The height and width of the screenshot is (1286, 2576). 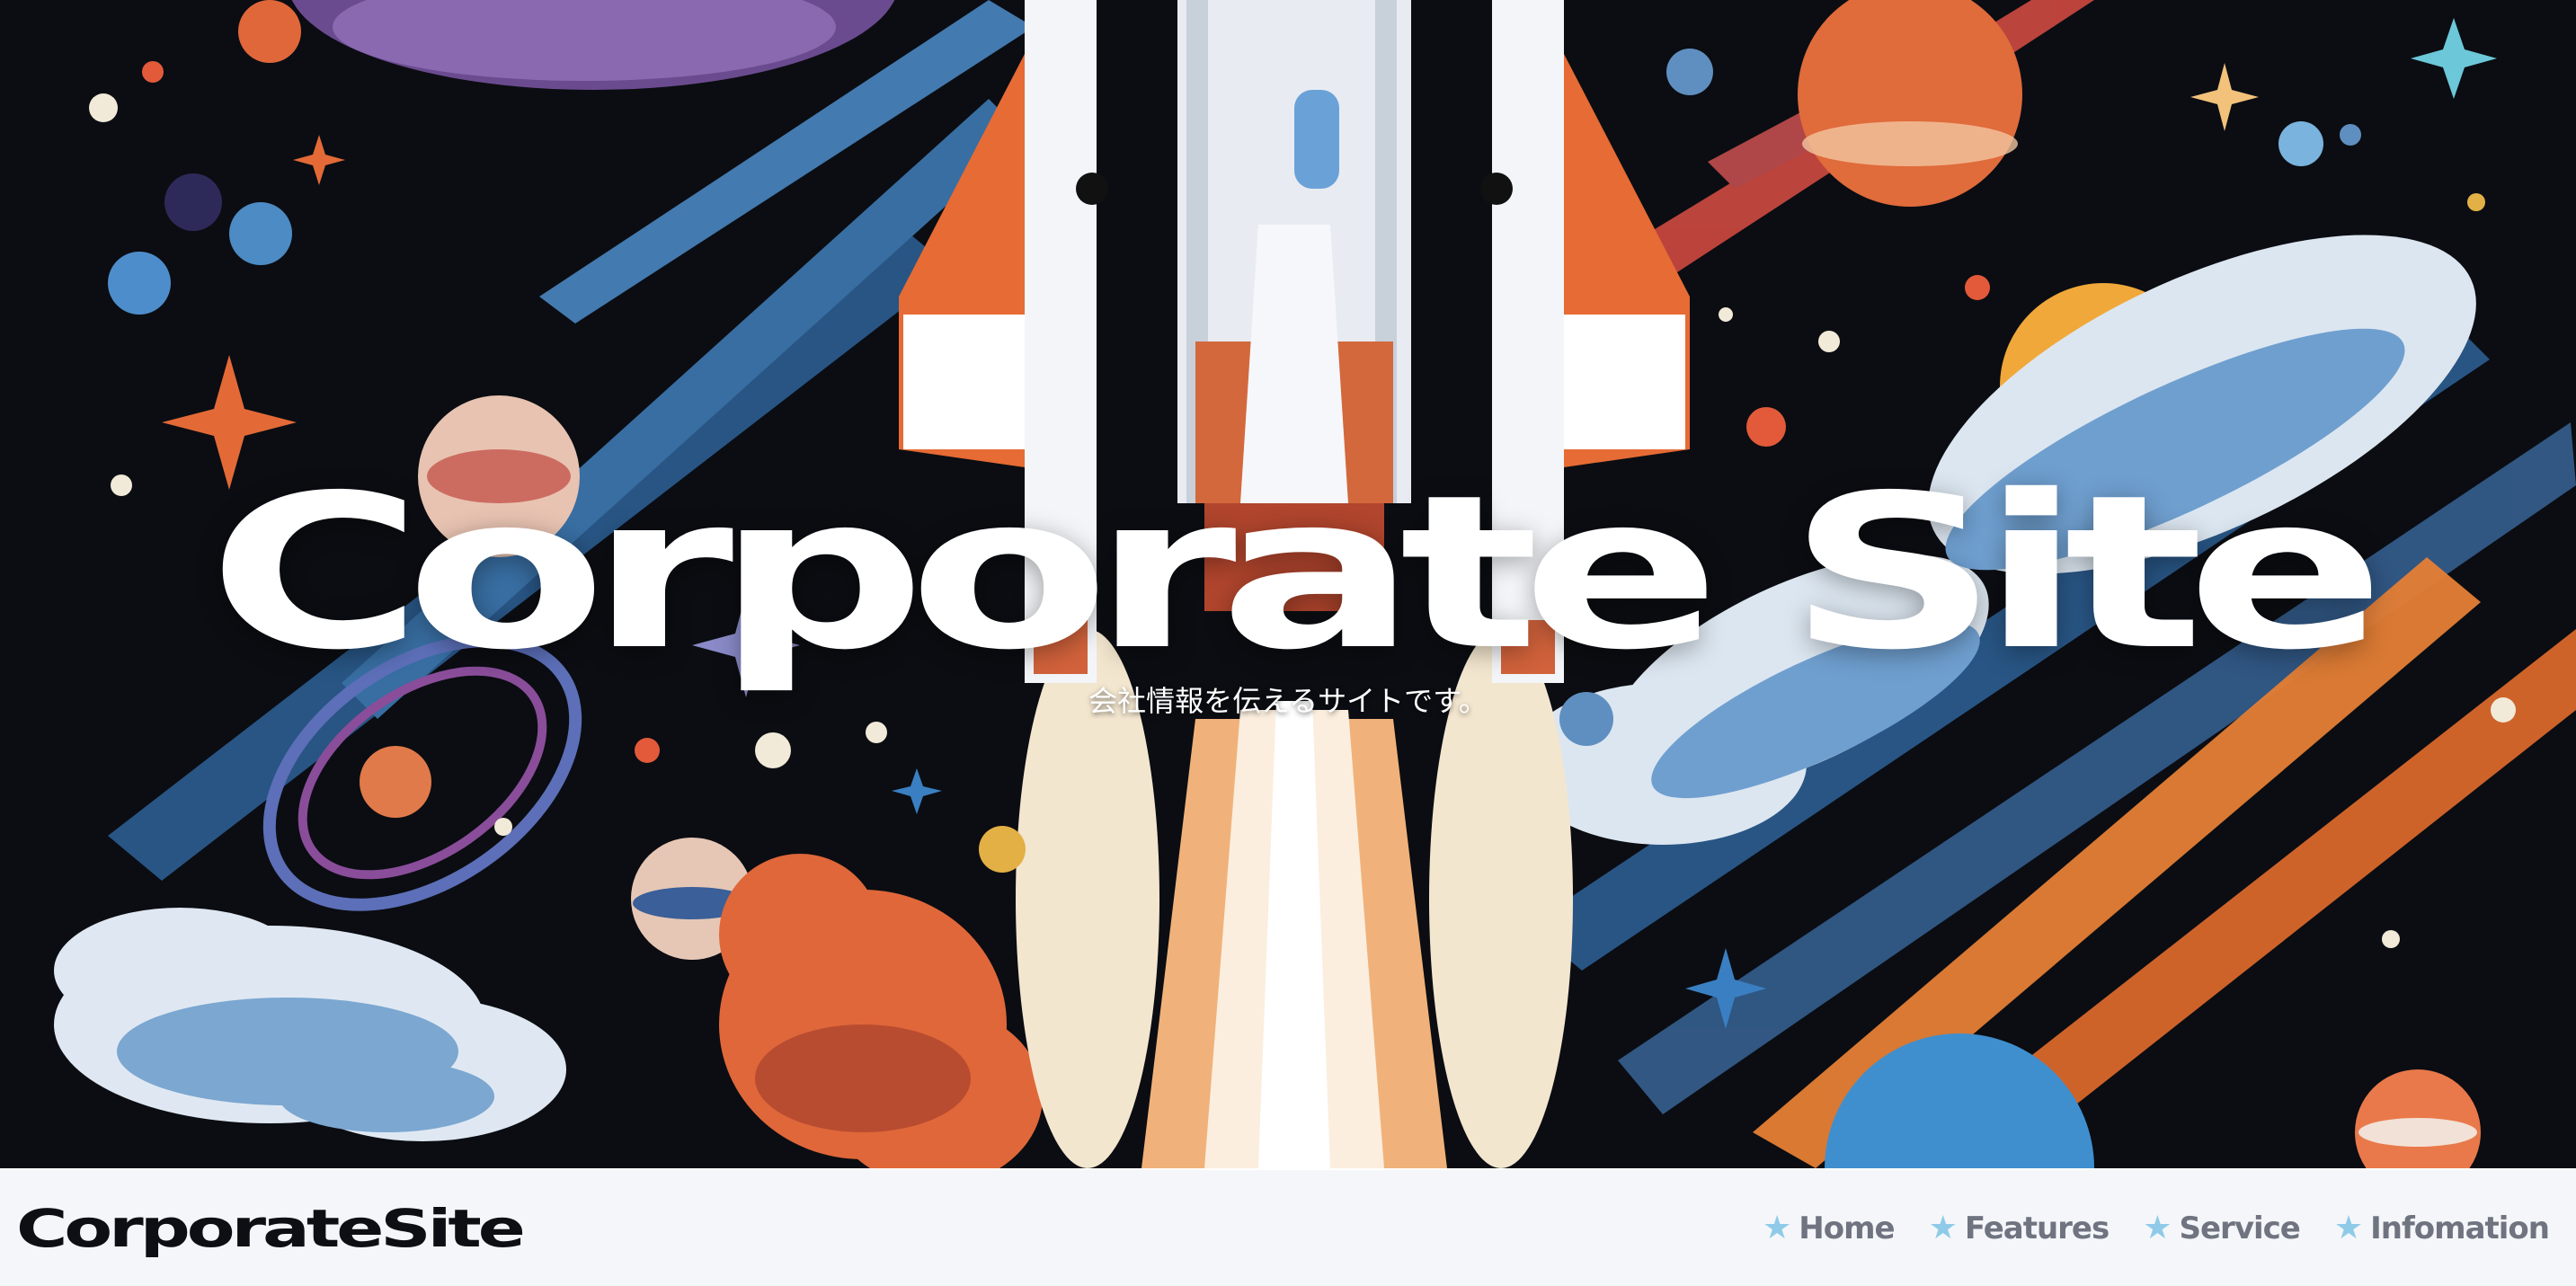 I want to click on nav-item-infomation: ★ Infomation, so click(x=2441, y=1227).